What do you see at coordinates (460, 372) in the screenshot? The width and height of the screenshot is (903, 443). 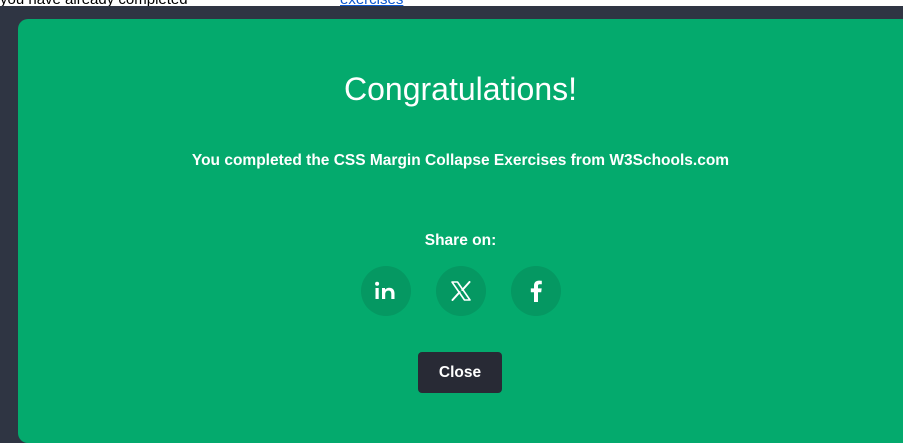 I see `close-button: Close` at bounding box center [460, 372].